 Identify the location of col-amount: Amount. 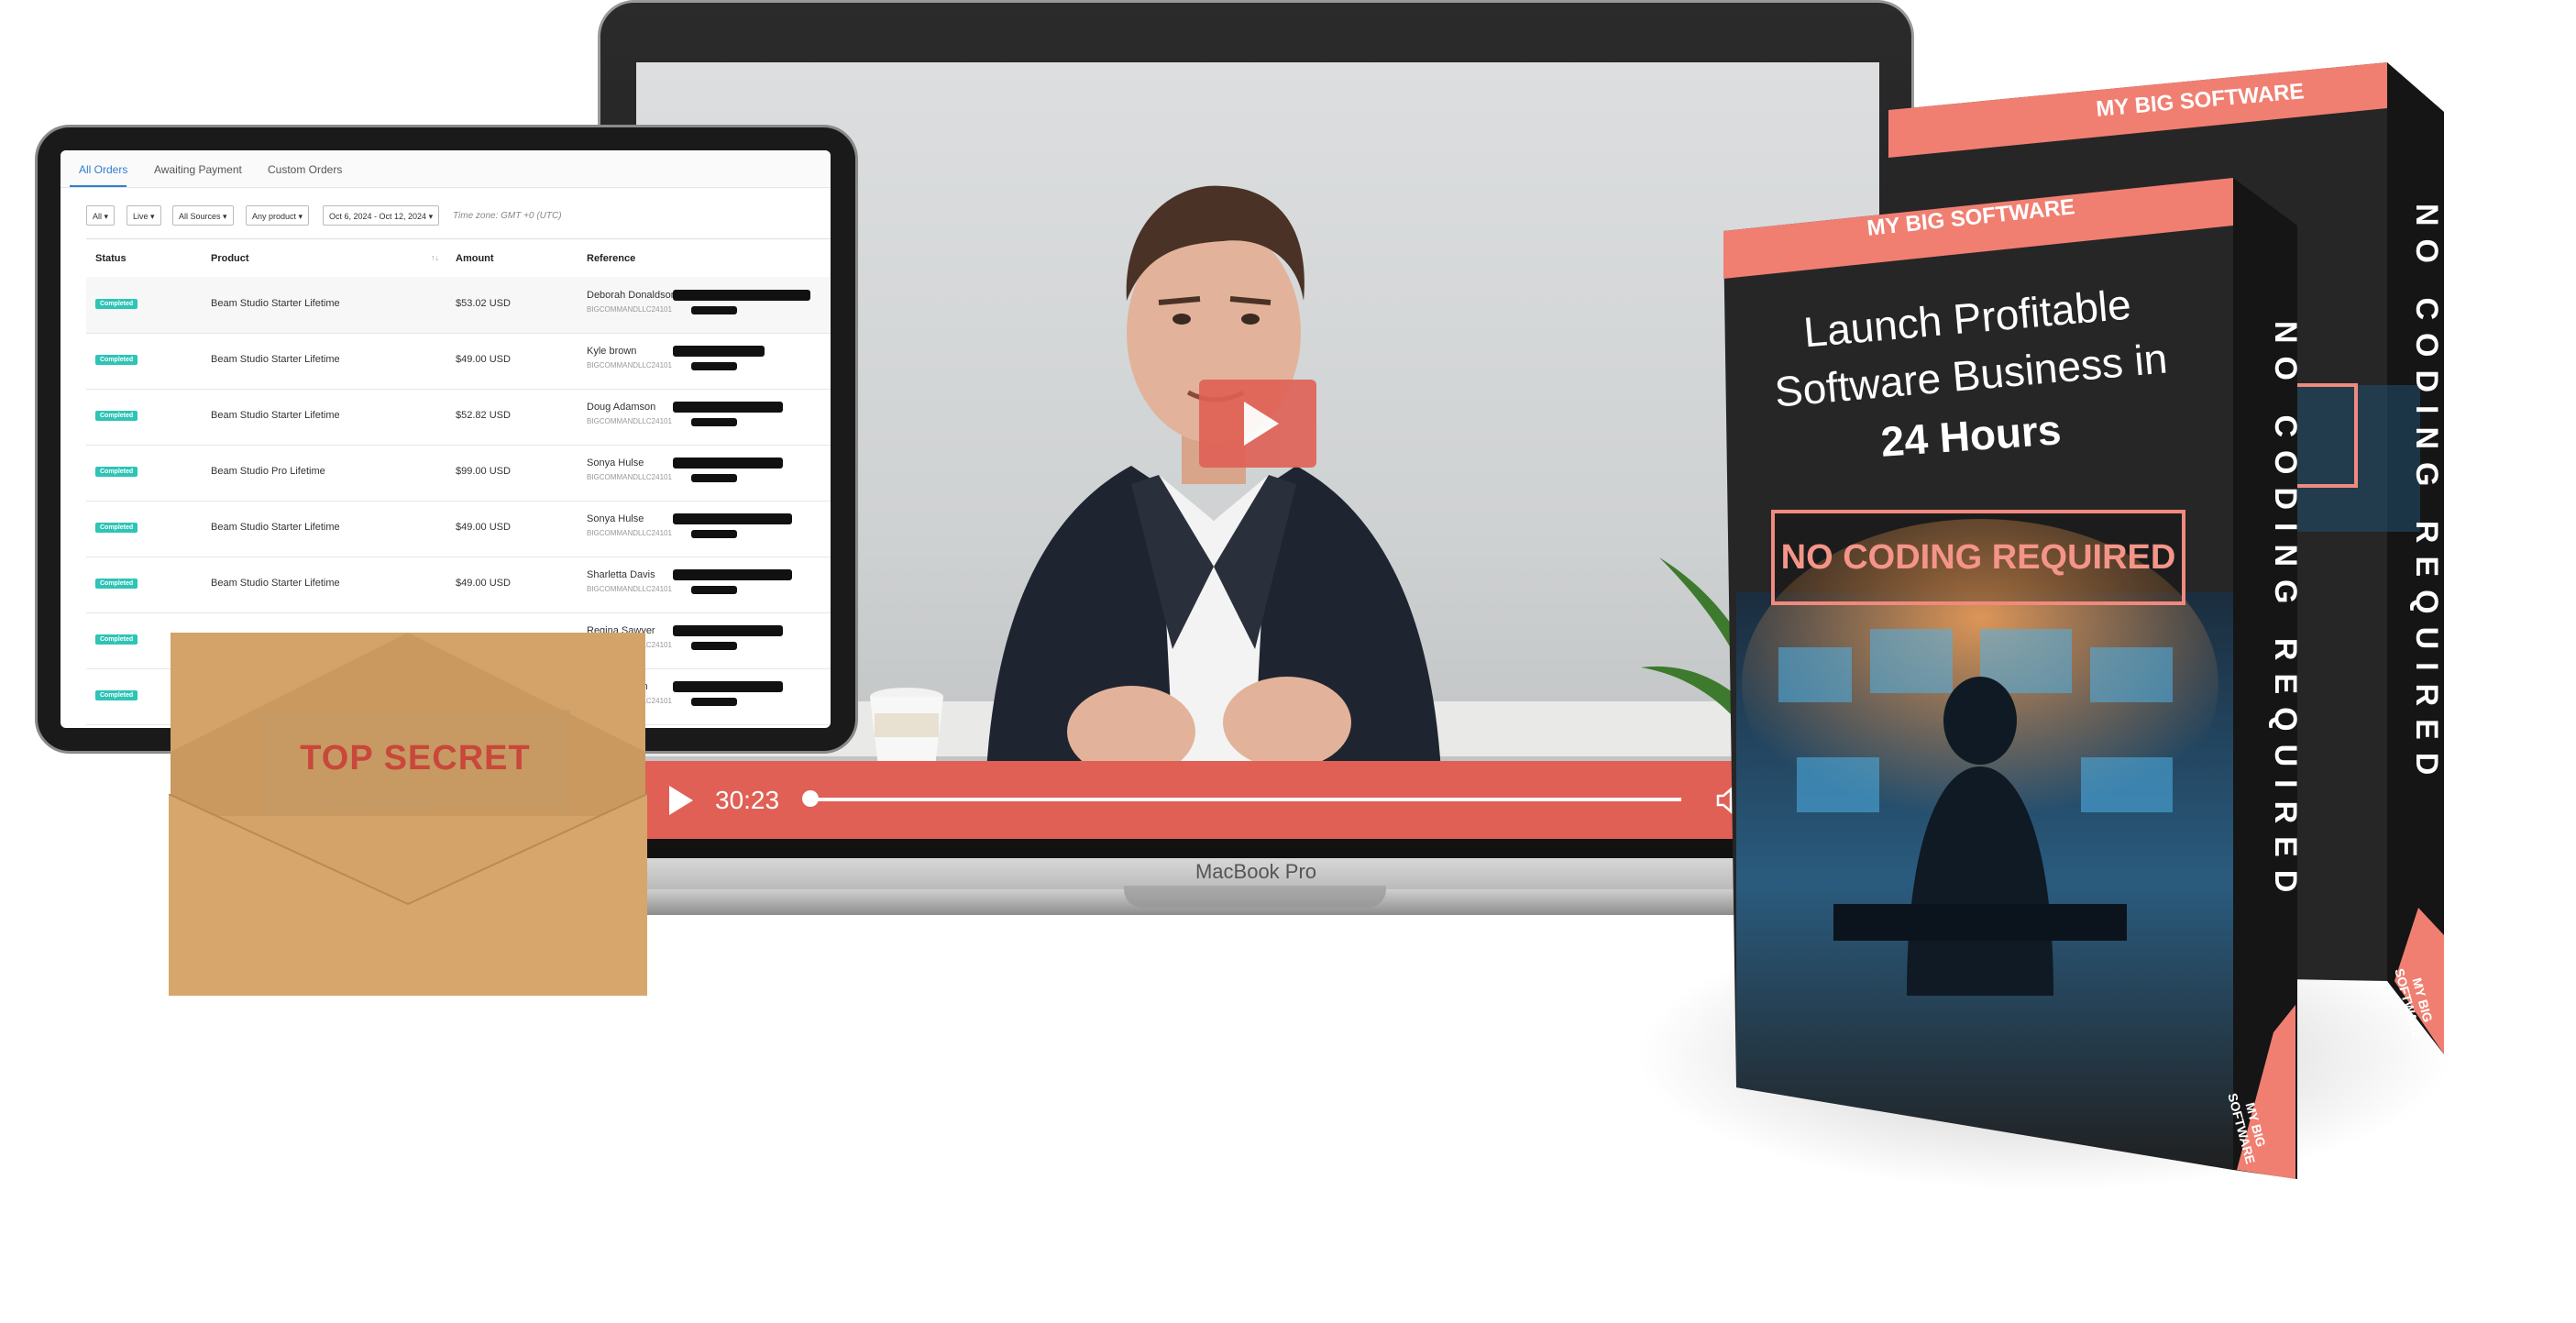
(475, 258).